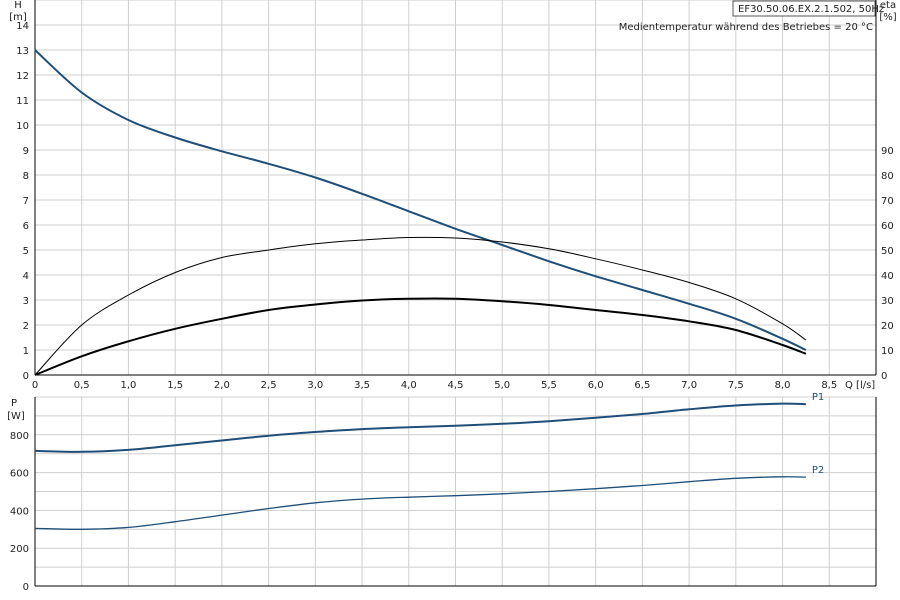 The width and height of the screenshot is (900, 600). What do you see at coordinates (22, 126) in the screenshot?
I see `y-tick-label: 10` at bounding box center [22, 126].